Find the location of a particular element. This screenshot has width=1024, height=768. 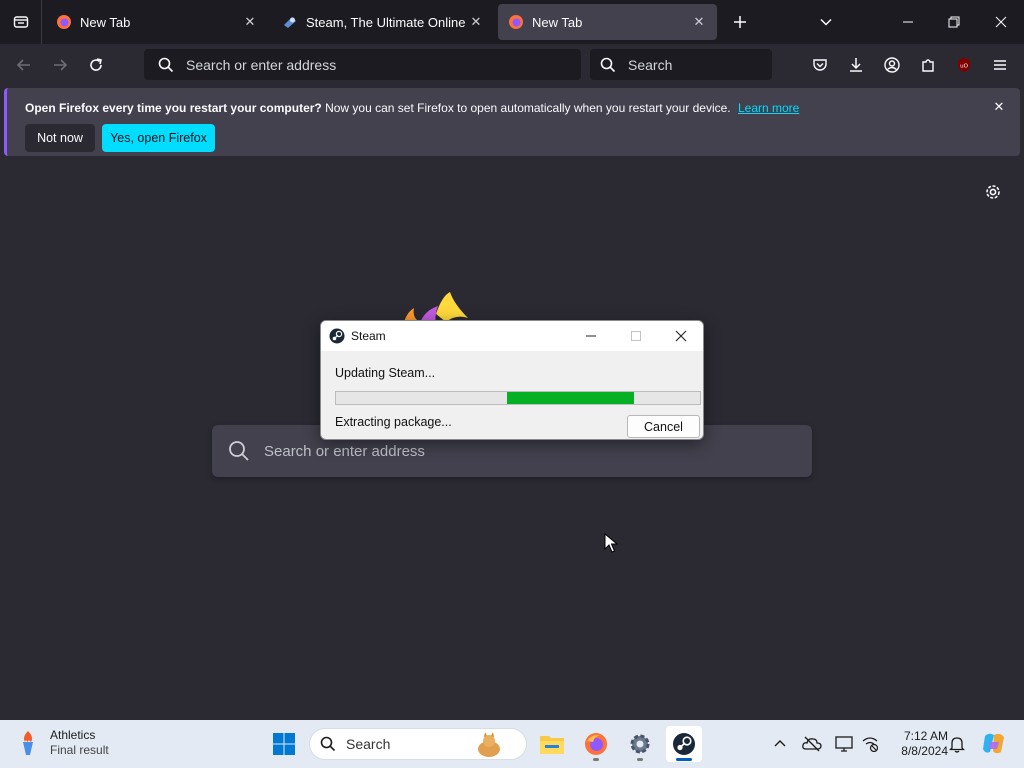

dialog-maximize-button is located at coordinates (636, 336).